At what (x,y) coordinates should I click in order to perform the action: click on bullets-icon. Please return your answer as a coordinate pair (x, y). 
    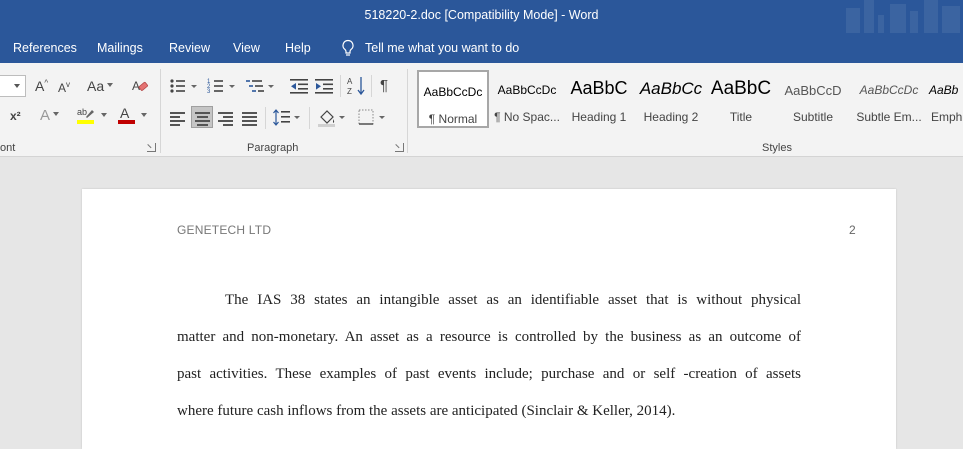
    Looking at the image, I should click on (186, 86).